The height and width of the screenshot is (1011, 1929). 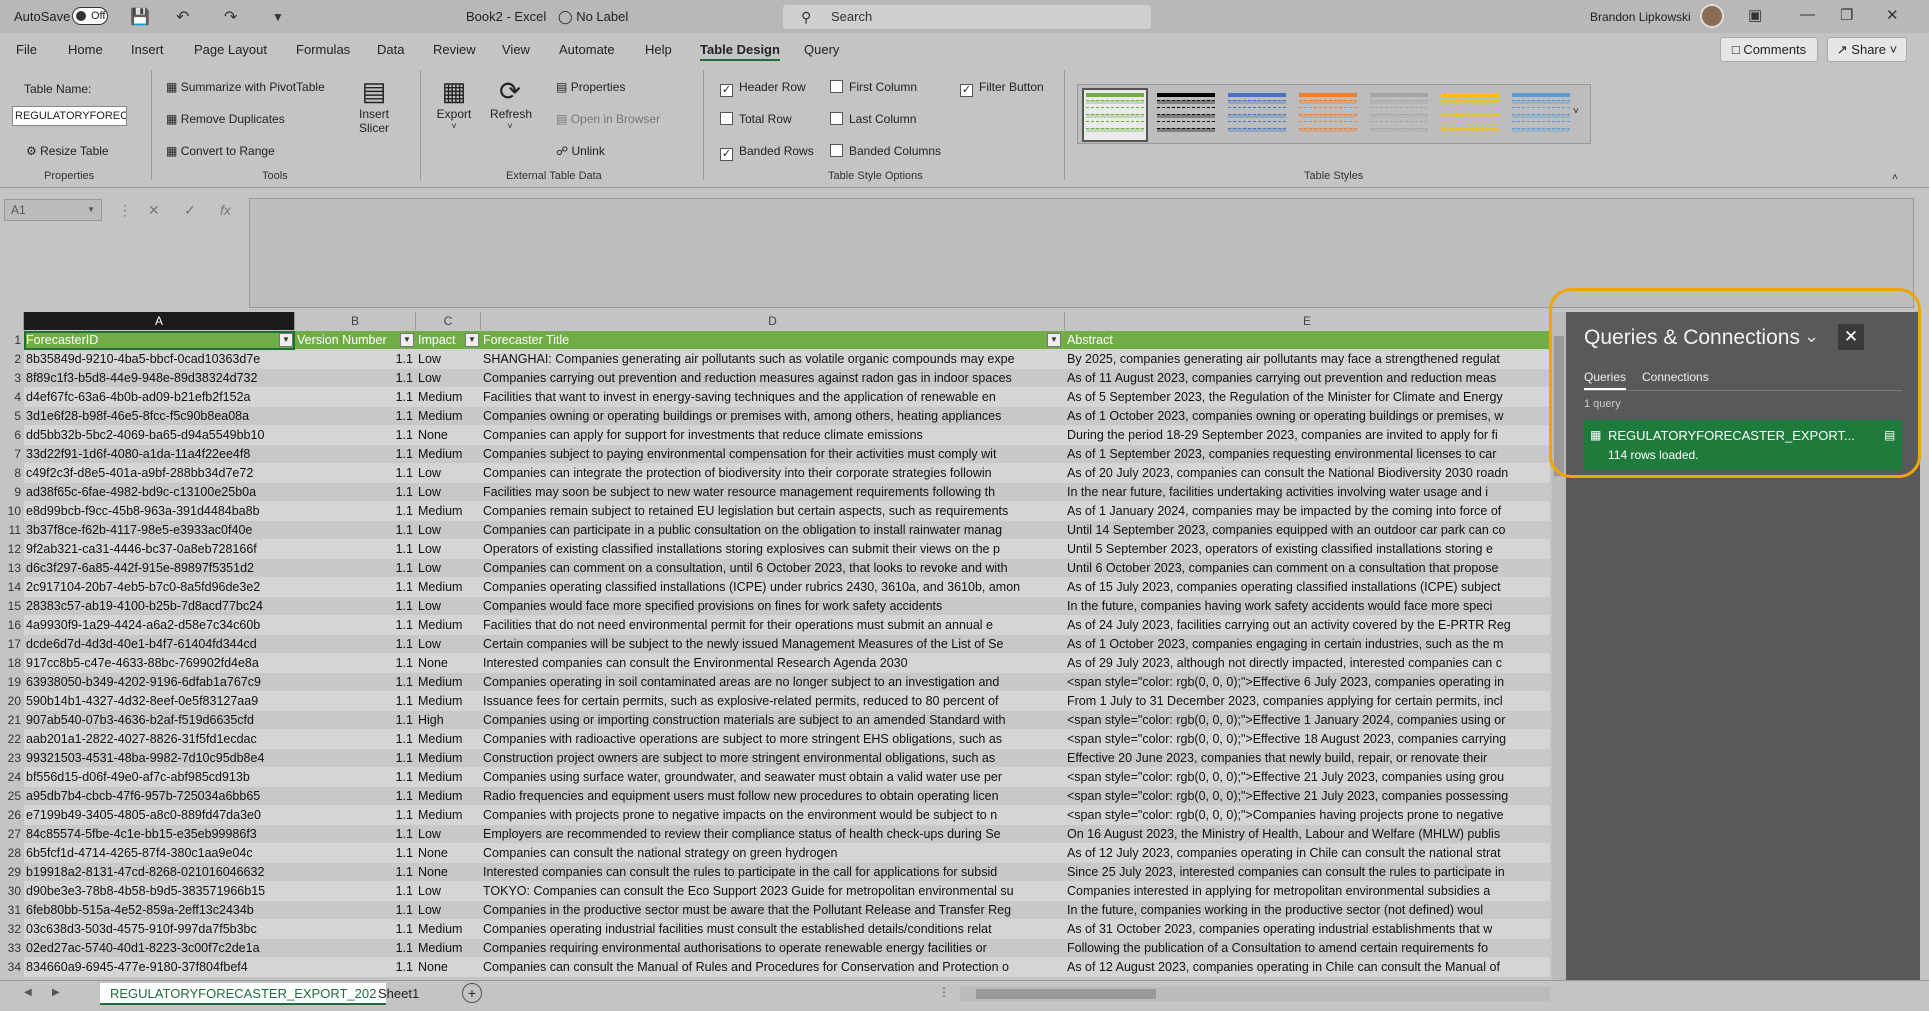 What do you see at coordinates (1255, 994) in the screenshot?
I see `horizontal-scrollbar` at bounding box center [1255, 994].